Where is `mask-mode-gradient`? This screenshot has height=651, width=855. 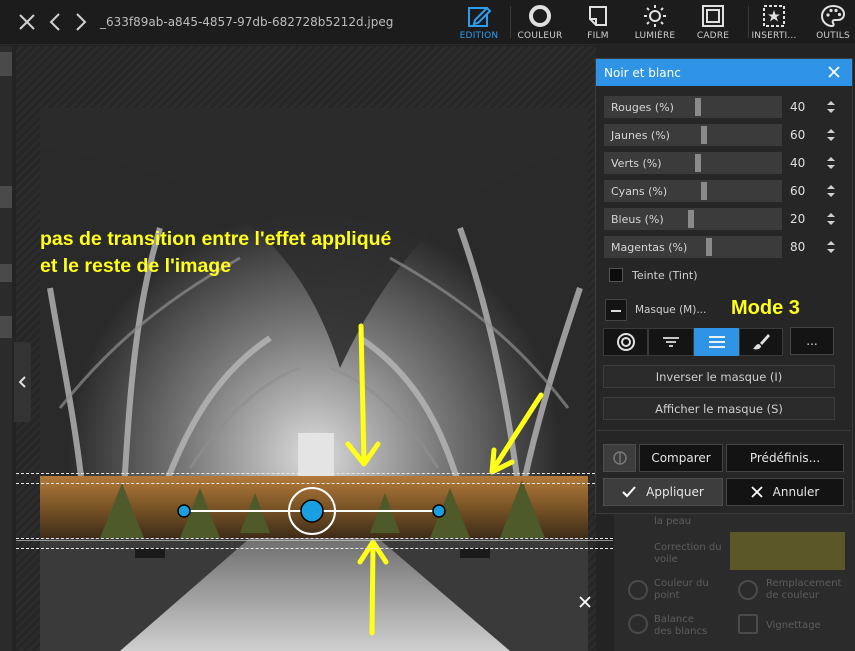
mask-mode-gradient is located at coordinates (671, 342).